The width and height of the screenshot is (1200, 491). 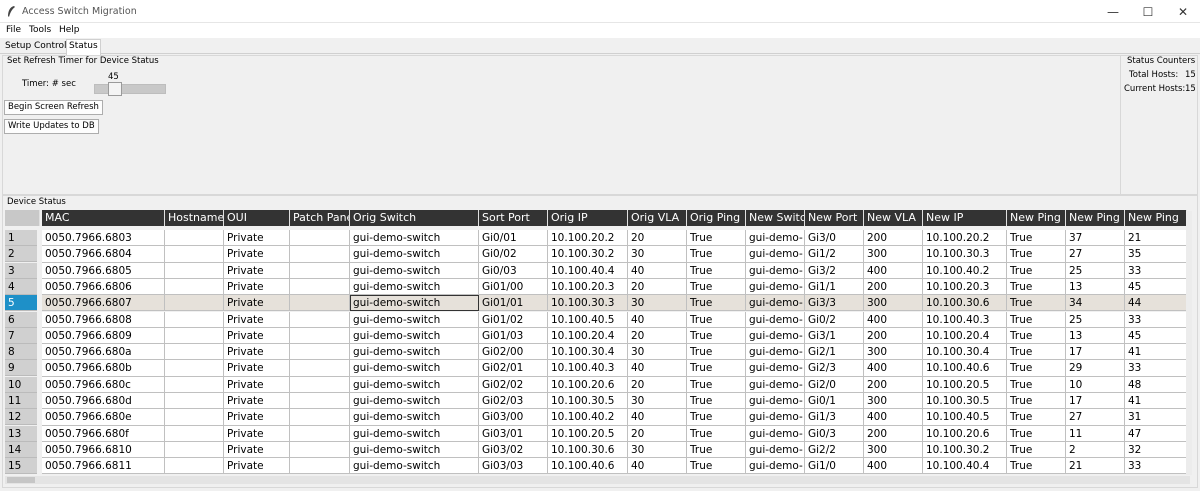 What do you see at coordinates (1095, 218) in the screenshot?
I see `column-header: New Ping` at bounding box center [1095, 218].